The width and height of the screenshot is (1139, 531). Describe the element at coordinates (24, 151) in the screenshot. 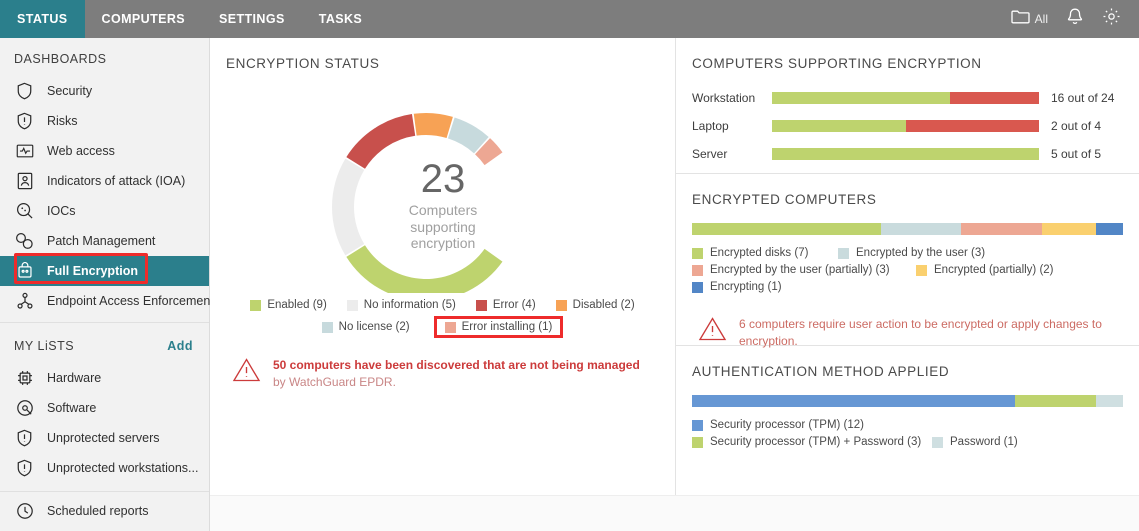

I see `monitor-pulse-icon` at that location.